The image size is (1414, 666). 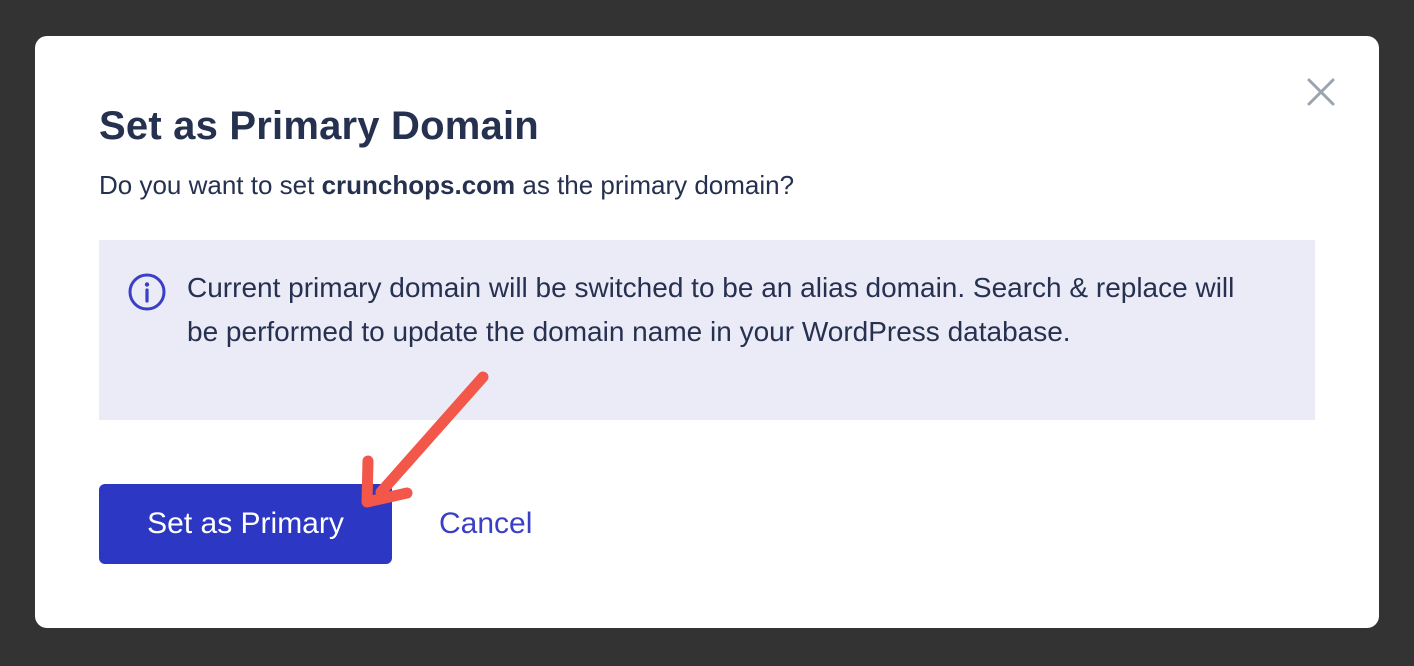 I want to click on dialog-title: Set as Primary Domain, so click(x=319, y=126).